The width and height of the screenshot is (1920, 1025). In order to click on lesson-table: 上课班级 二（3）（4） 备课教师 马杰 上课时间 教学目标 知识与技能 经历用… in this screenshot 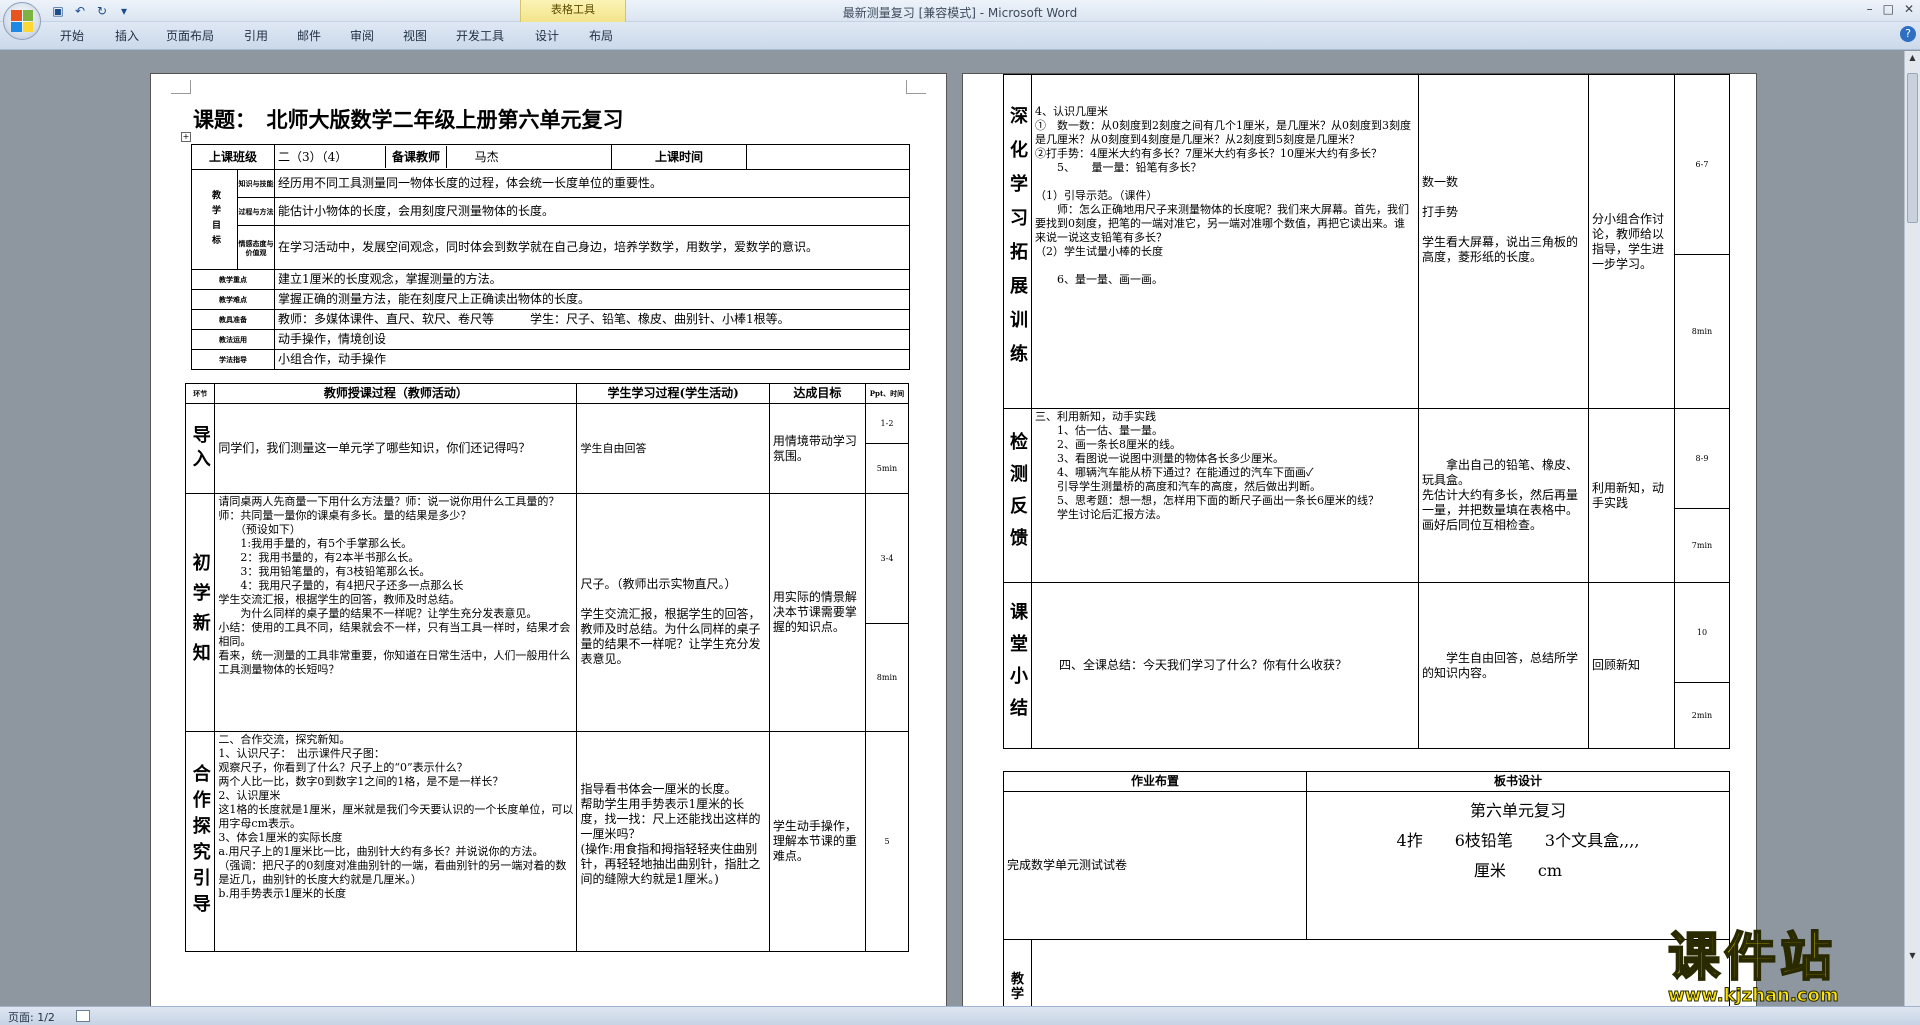, I will do `click(550, 257)`.